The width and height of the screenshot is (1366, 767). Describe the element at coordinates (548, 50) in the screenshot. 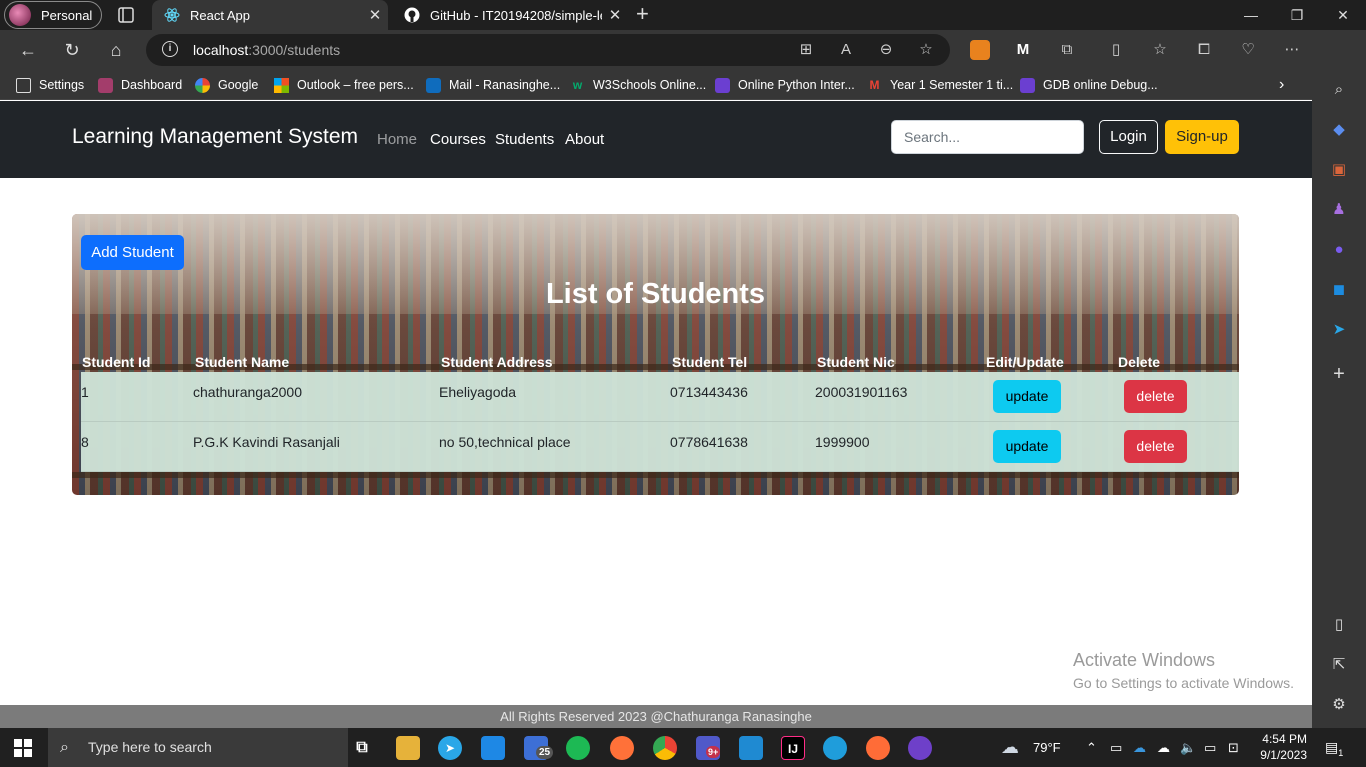

I see `address-bar: i localhost:3000/students ⊞ A ⊖ ☆` at that location.